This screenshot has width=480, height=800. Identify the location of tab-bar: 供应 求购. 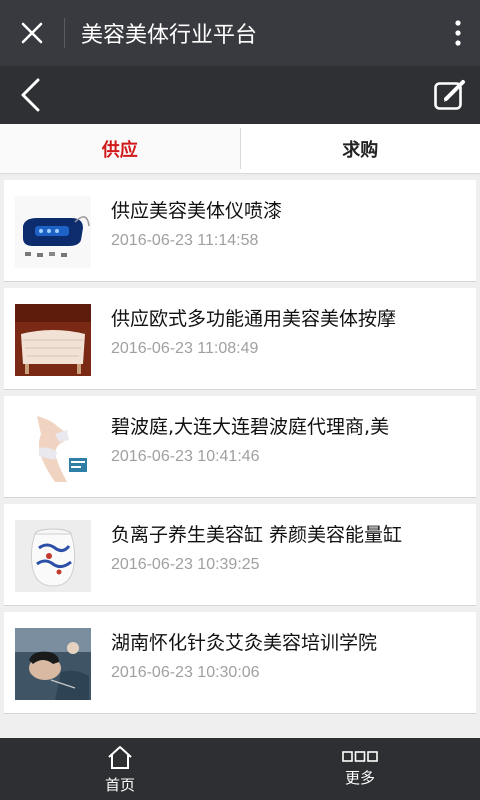
(240, 149).